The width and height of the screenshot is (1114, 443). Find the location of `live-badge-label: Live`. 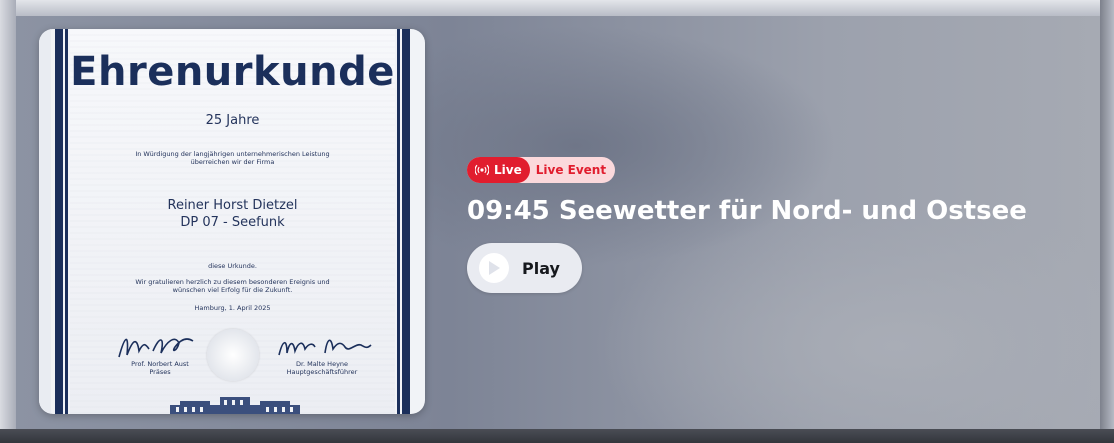

live-badge-label: Live is located at coordinates (508, 170).